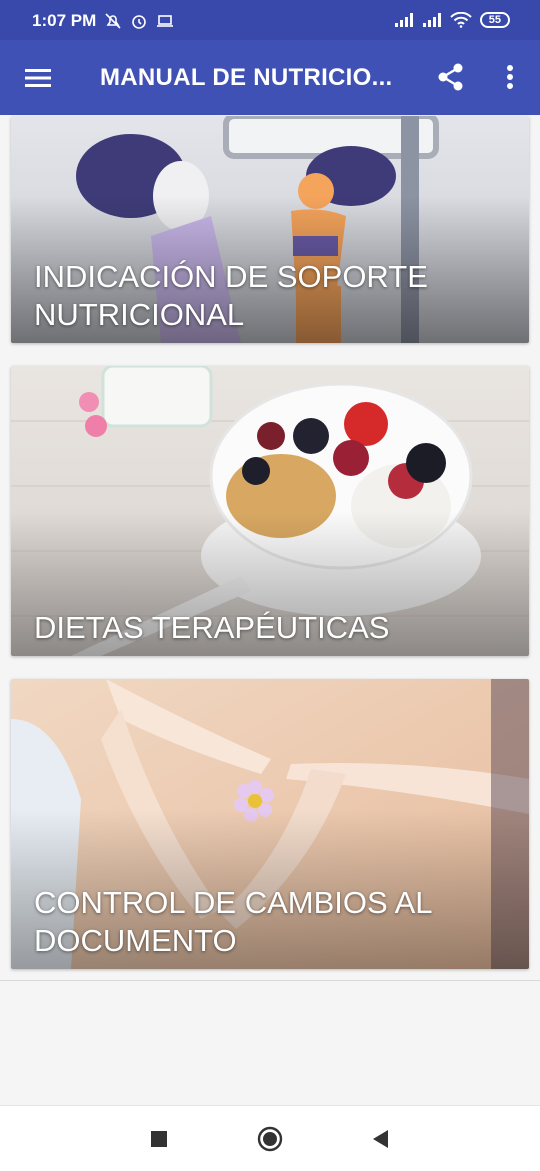 The image size is (540, 1171). What do you see at coordinates (451, 77) in the screenshot?
I see `share-icon` at bounding box center [451, 77].